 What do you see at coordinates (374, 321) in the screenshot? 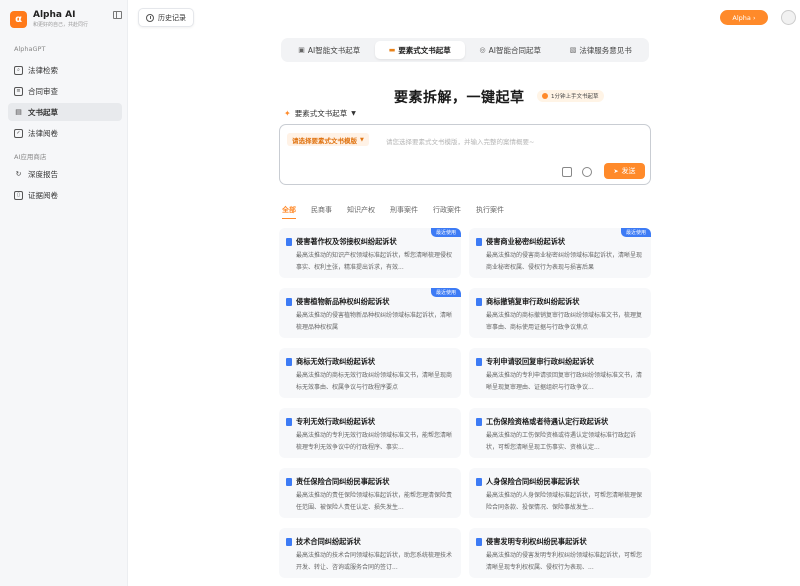
I see `card-desc: 最高法推动的侵害植物新品种权纠纷领域标准起诉状，清晰梳理品种权权属` at bounding box center [374, 321].